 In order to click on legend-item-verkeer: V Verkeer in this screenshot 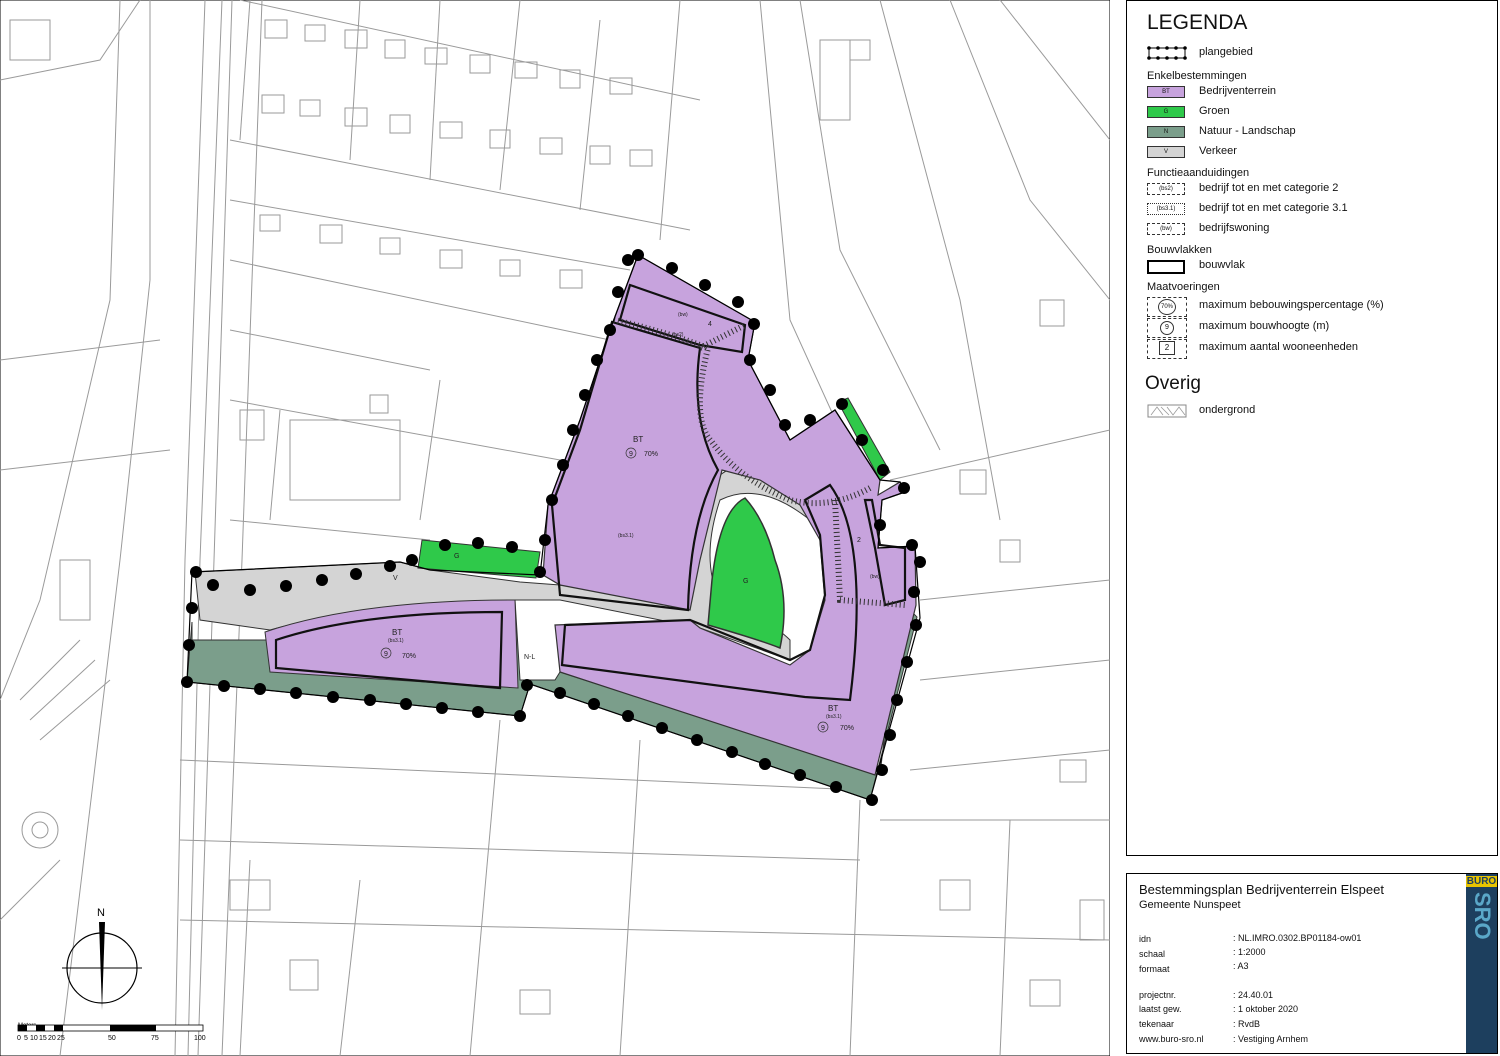, I will do `click(1317, 153)`.